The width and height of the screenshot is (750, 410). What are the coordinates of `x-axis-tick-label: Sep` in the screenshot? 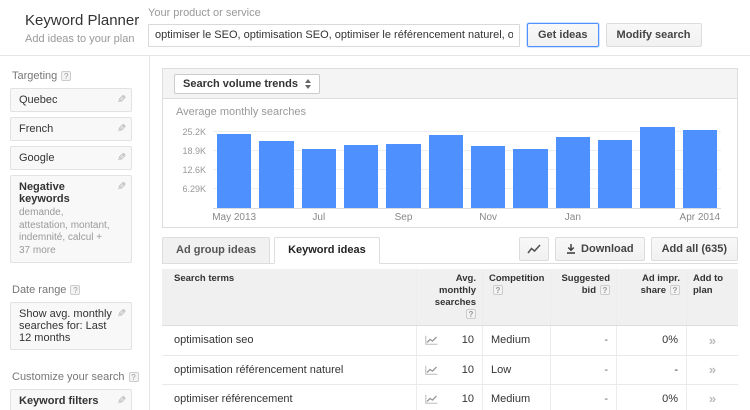 It's located at (403, 217).